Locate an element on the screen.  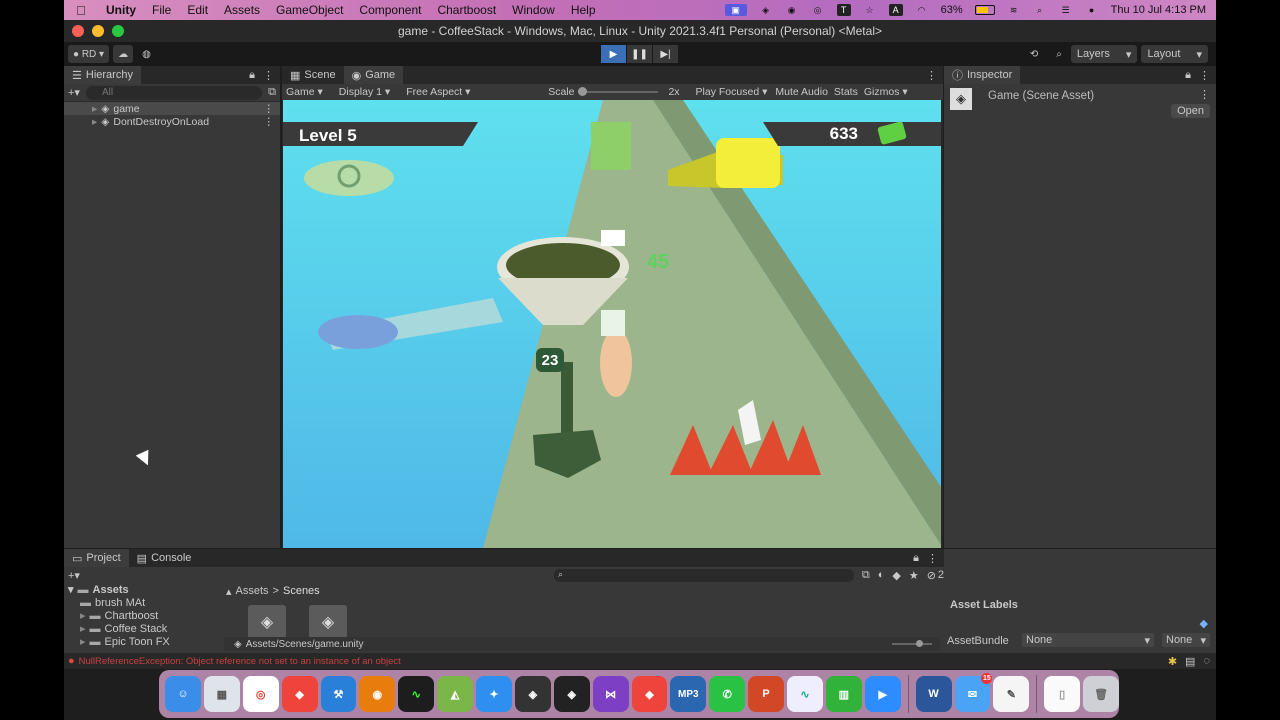
dock-numbers-icon: ▥ is located at coordinates (843, 694).